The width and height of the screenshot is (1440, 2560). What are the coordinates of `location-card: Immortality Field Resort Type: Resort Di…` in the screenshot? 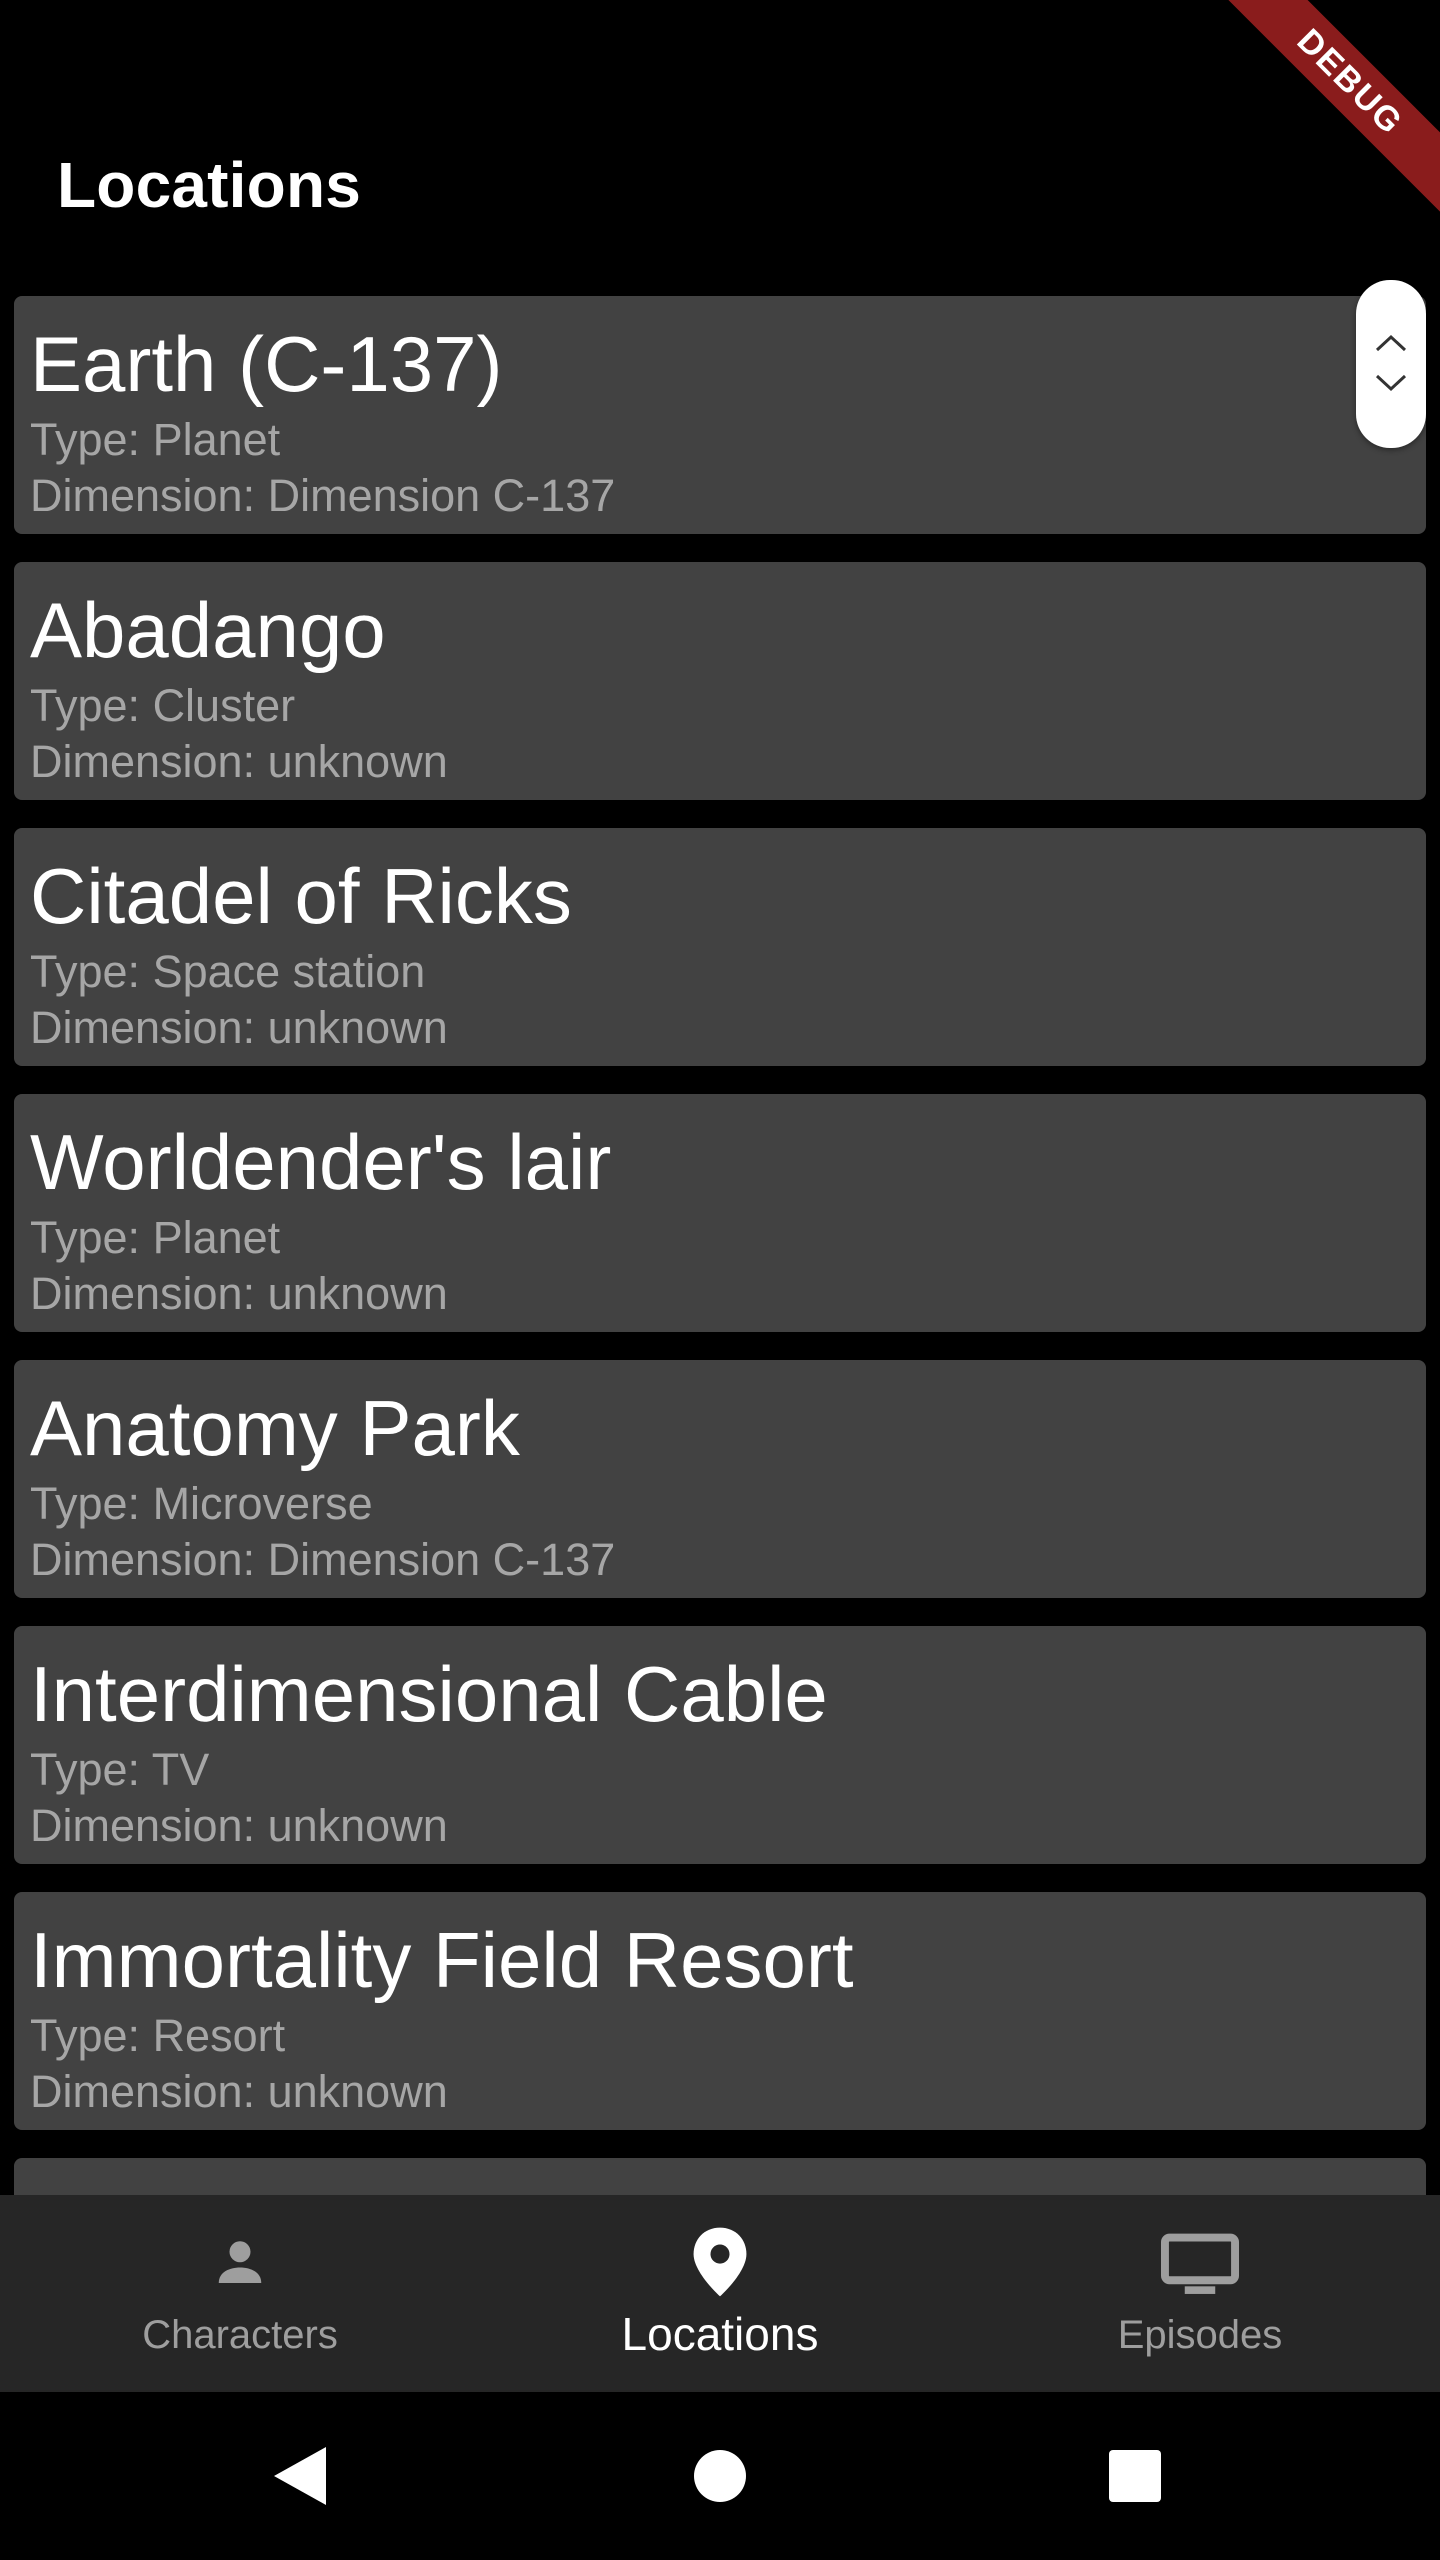 It's located at (720, 2011).